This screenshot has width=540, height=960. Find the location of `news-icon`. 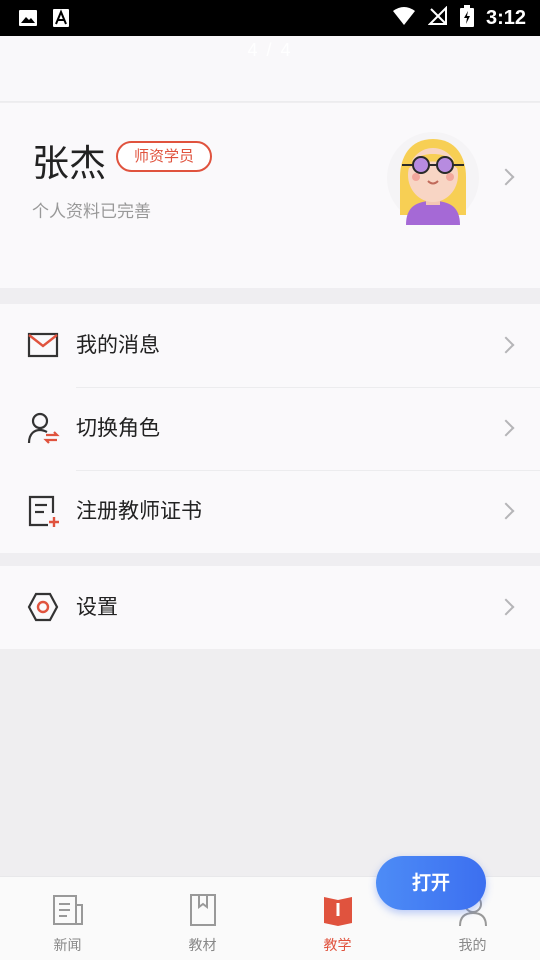

news-icon is located at coordinates (68, 910).